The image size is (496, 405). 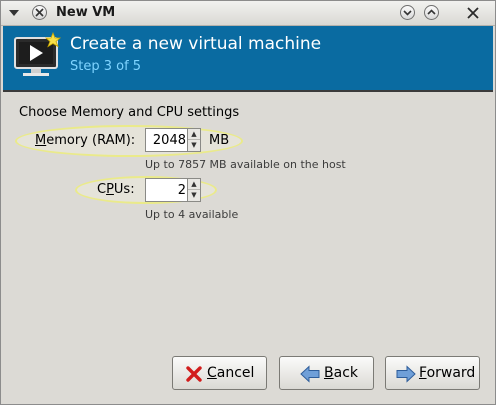 I want to click on cancel-mnemonic: C, so click(x=212, y=373).